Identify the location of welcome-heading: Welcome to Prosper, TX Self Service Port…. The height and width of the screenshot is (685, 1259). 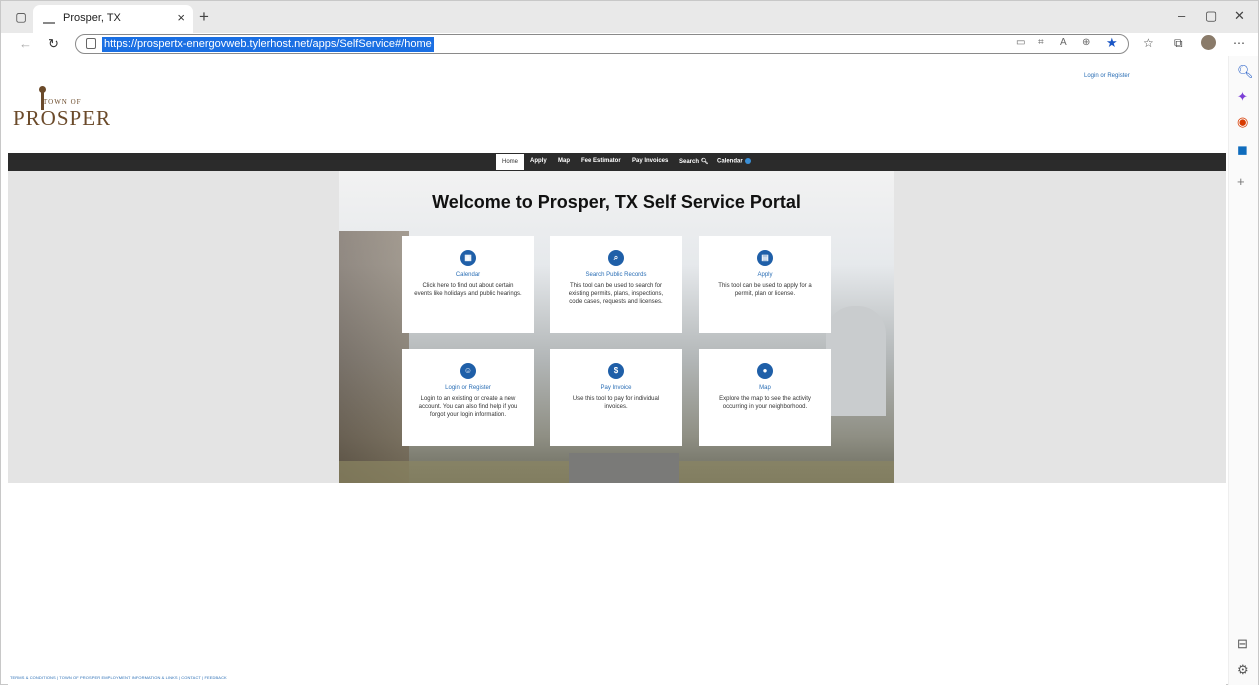
(616, 202).